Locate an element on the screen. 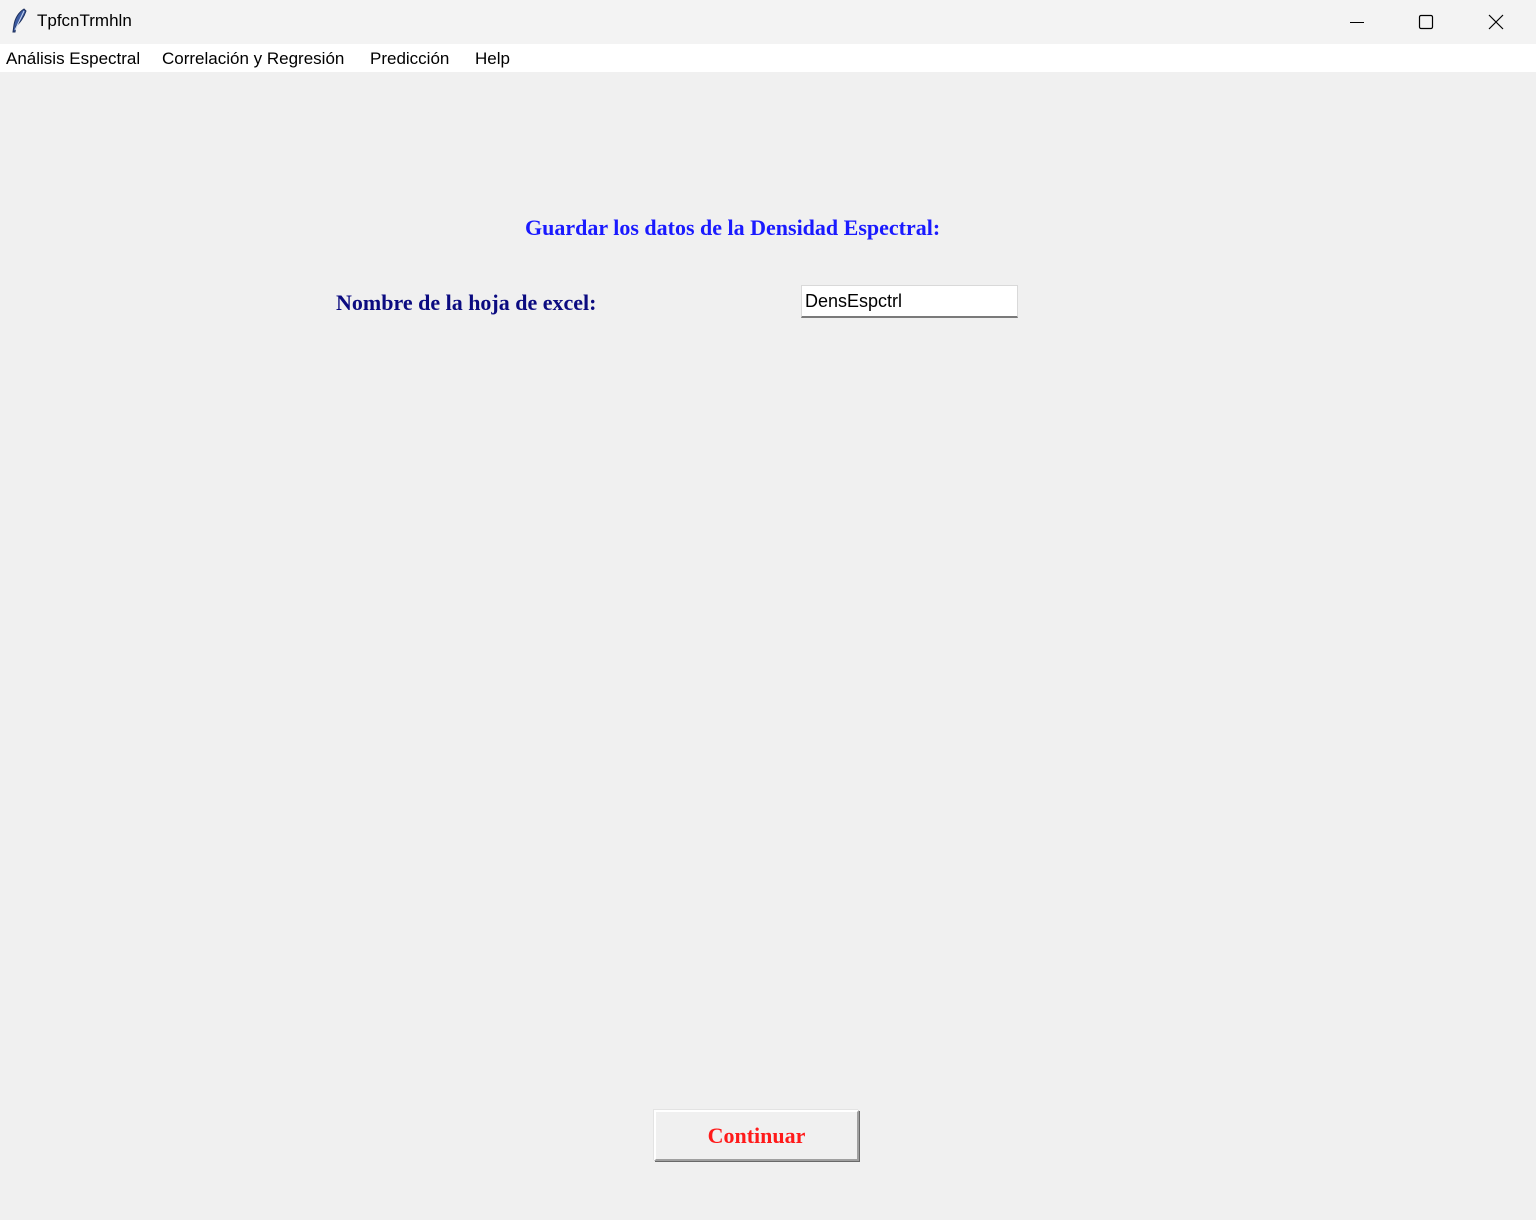 The width and height of the screenshot is (1536, 1220). sheet-name-input is located at coordinates (909, 301).